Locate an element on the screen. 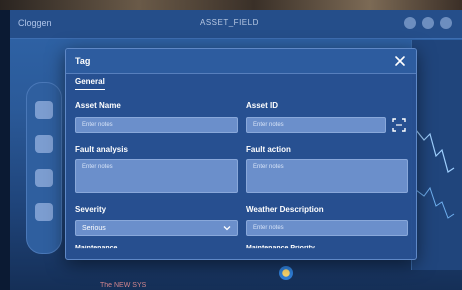 This screenshot has height=290, width=462. settings-icon is located at coordinates (428, 23).